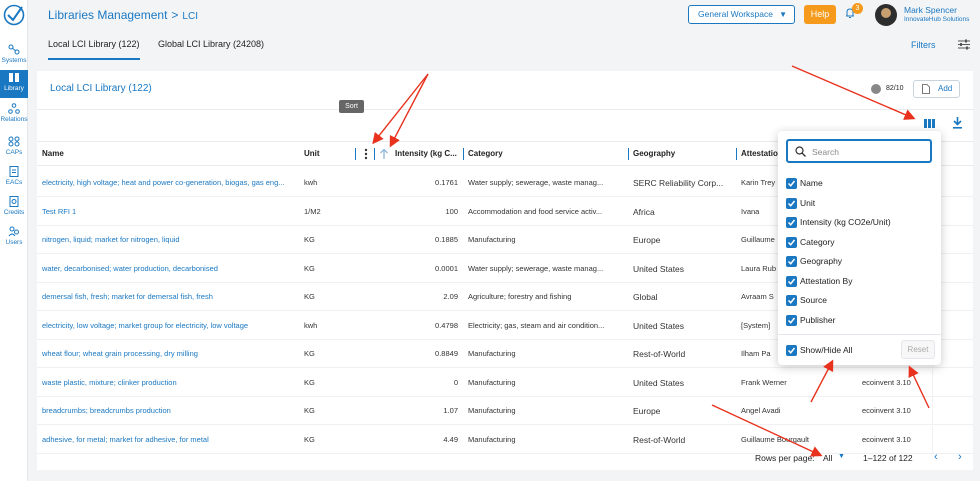  What do you see at coordinates (929, 123) in the screenshot?
I see `columns-icon` at bounding box center [929, 123].